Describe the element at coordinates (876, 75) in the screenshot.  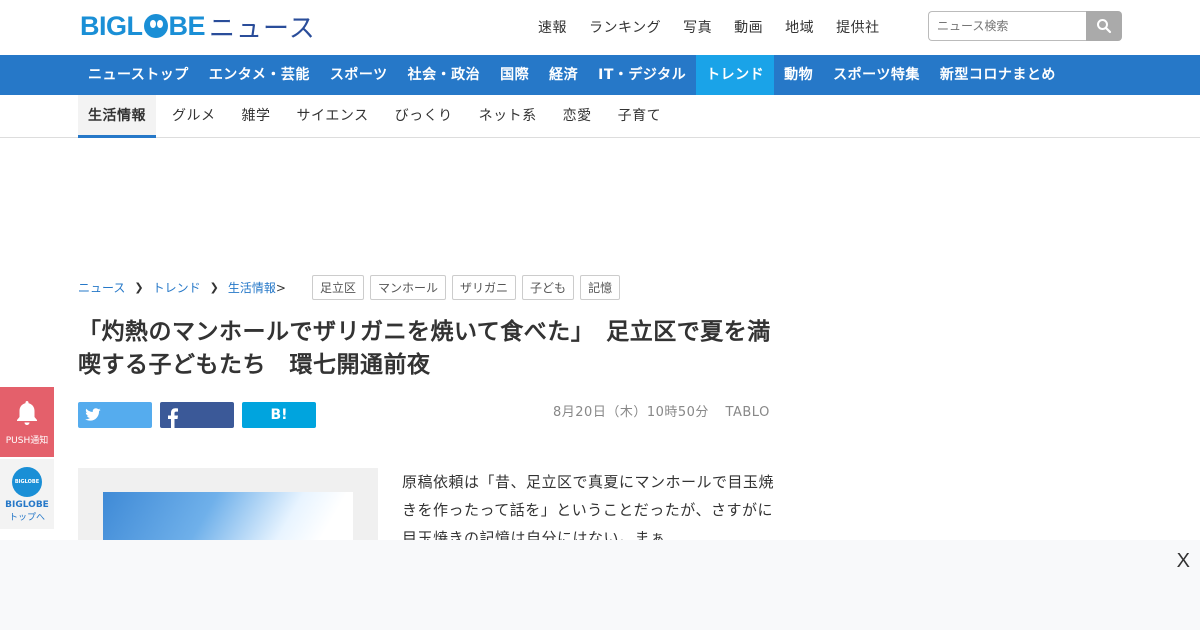
I see `main-nav-item: スポーツ特集` at that location.